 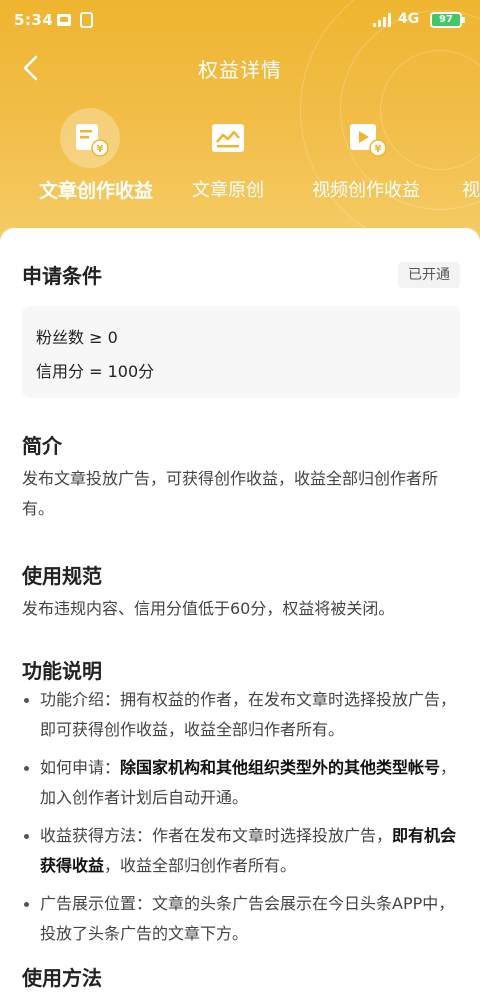 I want to click on features-title: 功能说明, so click(x=62, y=671).